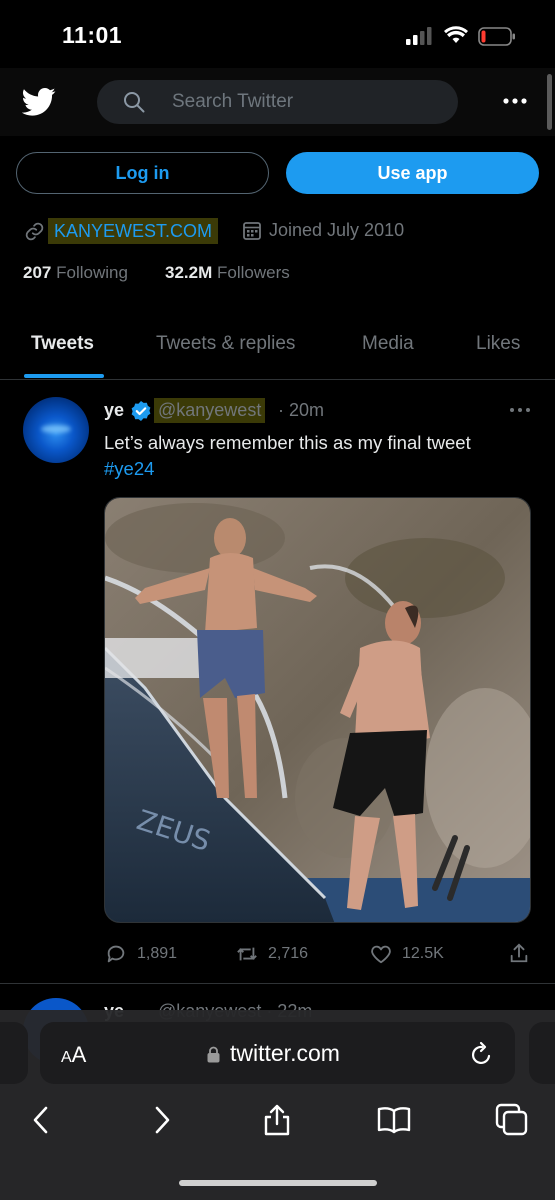 This screenshot has height=1200, width=555. Describe the element at coordinates (301, 410) in the screenshot. I see `tweet-timestamp: · 20m` at that location.